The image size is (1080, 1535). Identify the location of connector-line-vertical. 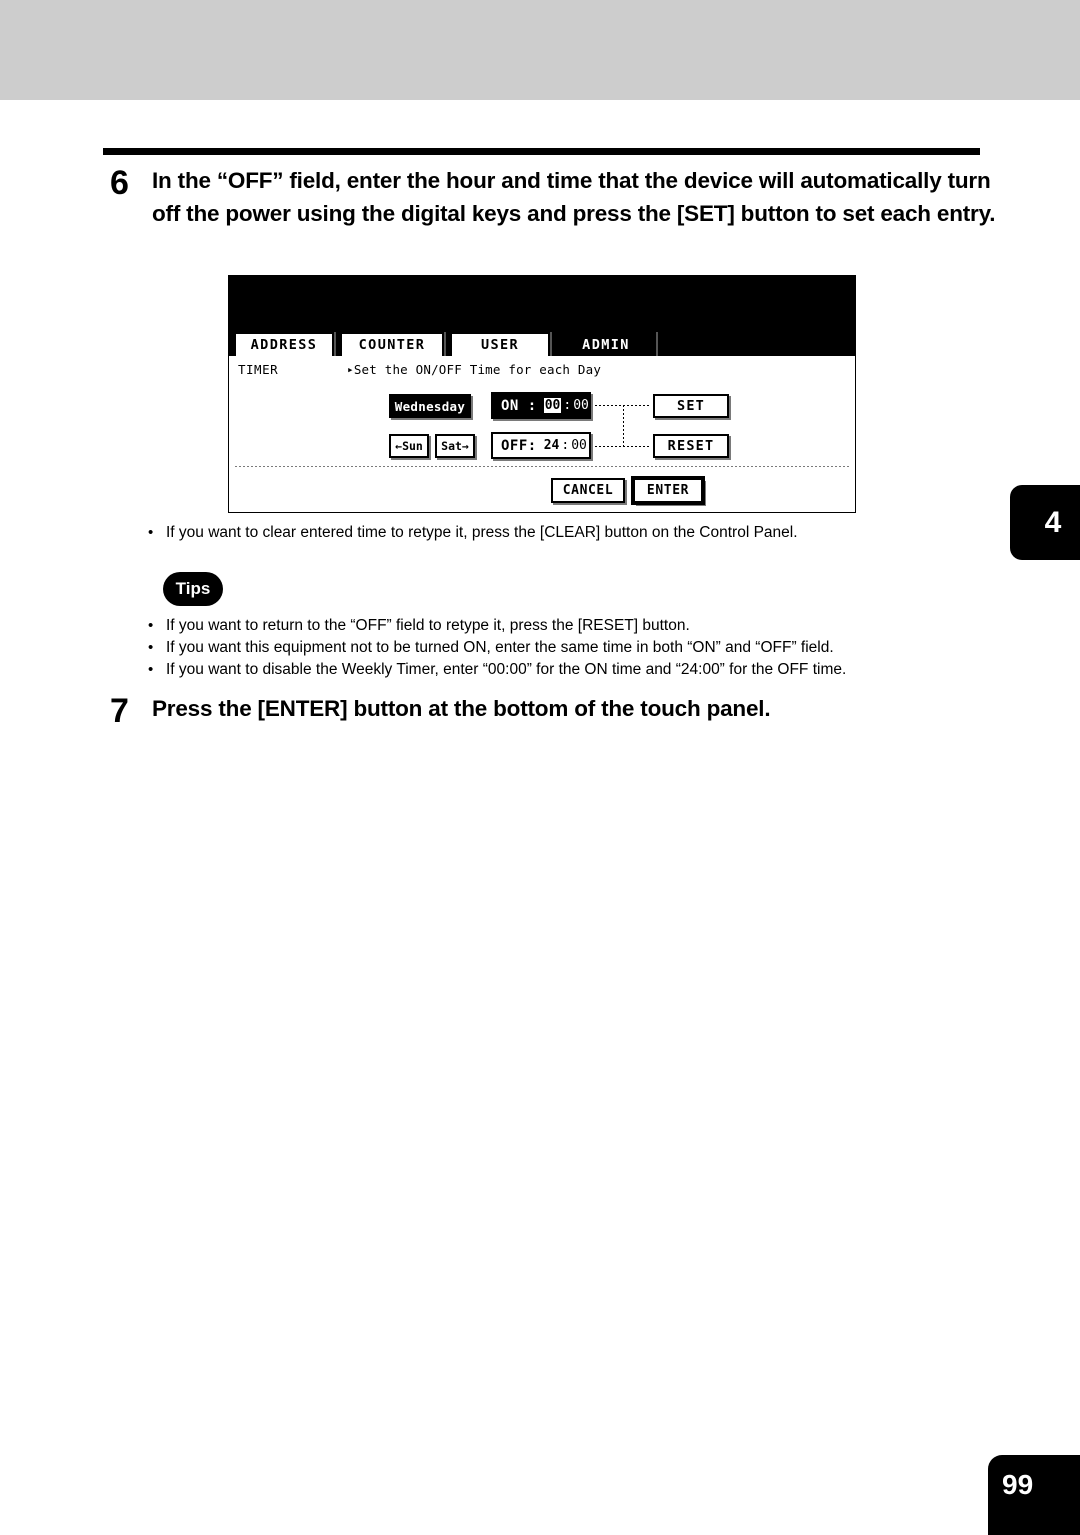
(623, 425).